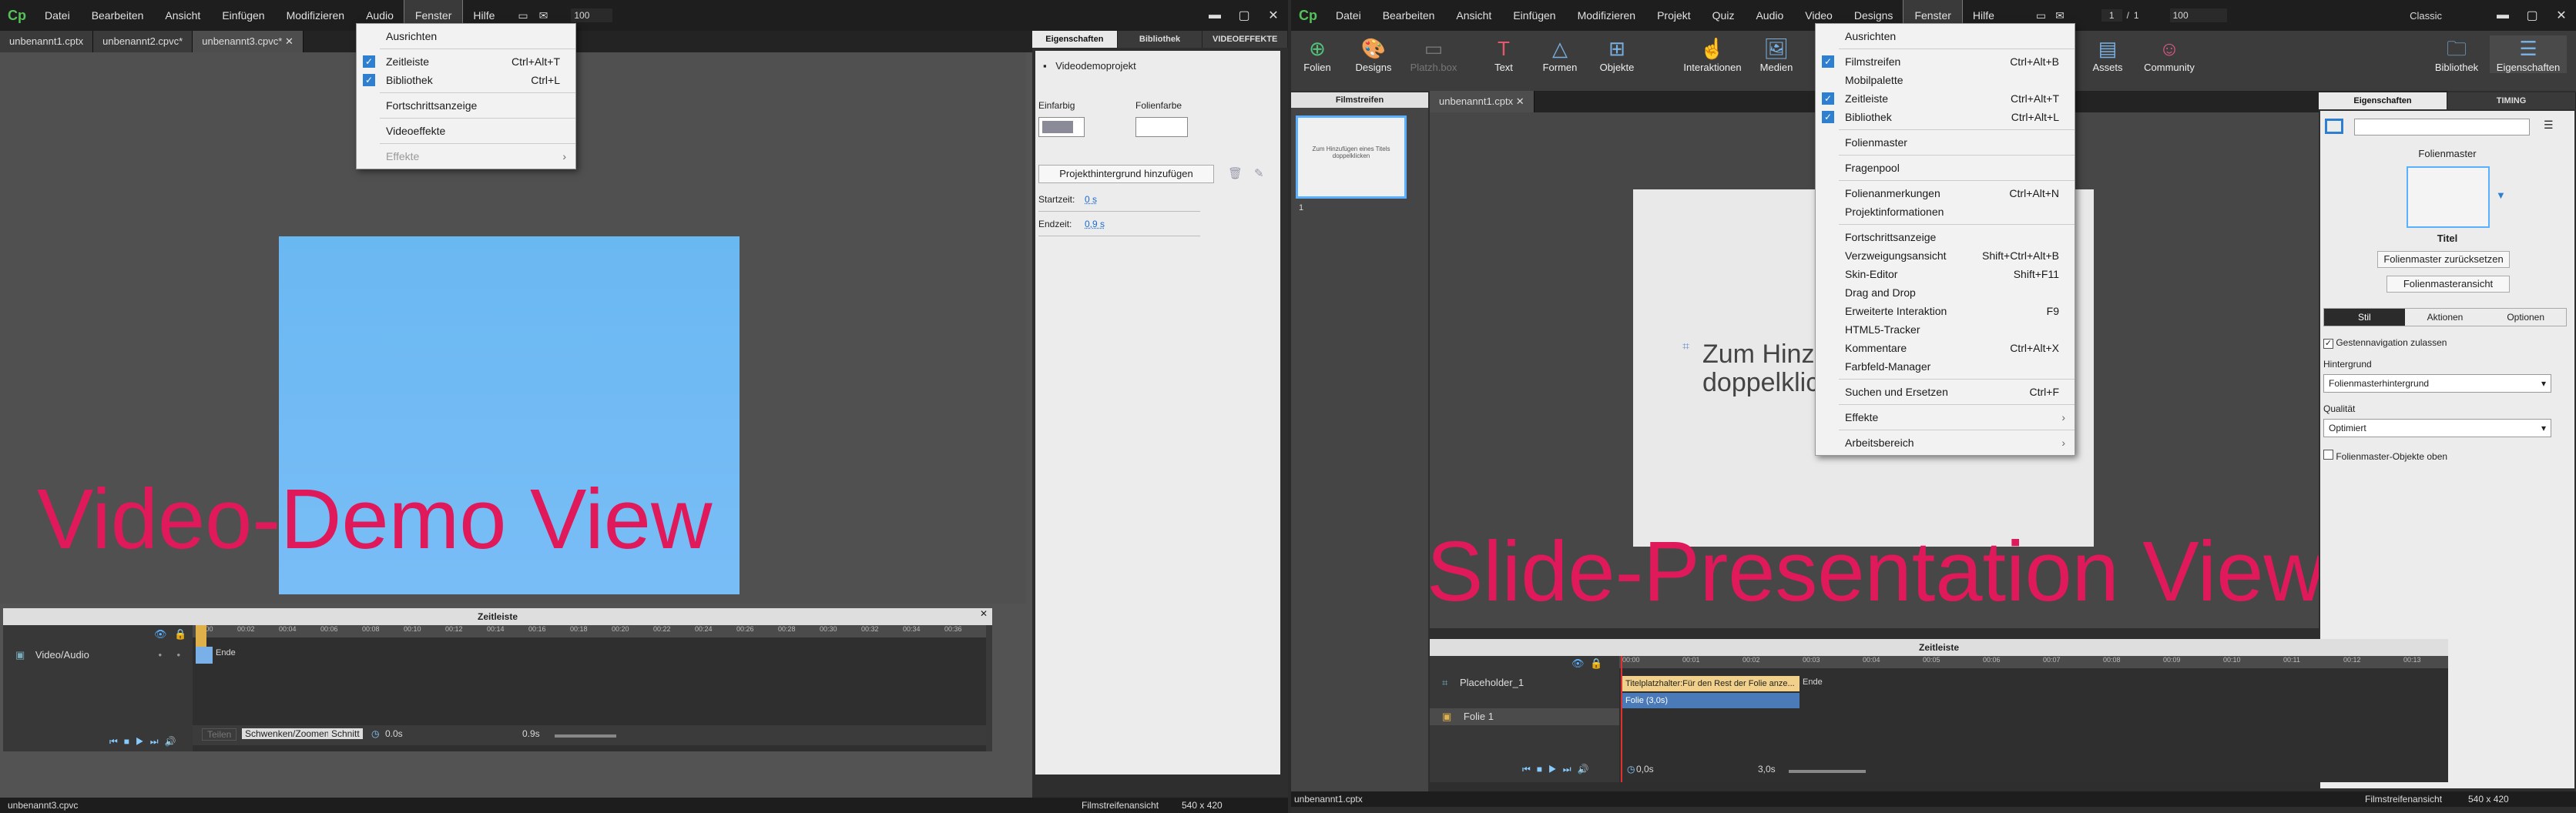 This screenshot has width=2576, height=813. What do you see at coordinates (1160, 39) in the screenshot?
I see `tab-bibliothek: Bibliothek` at bounding box center [1160, 39].